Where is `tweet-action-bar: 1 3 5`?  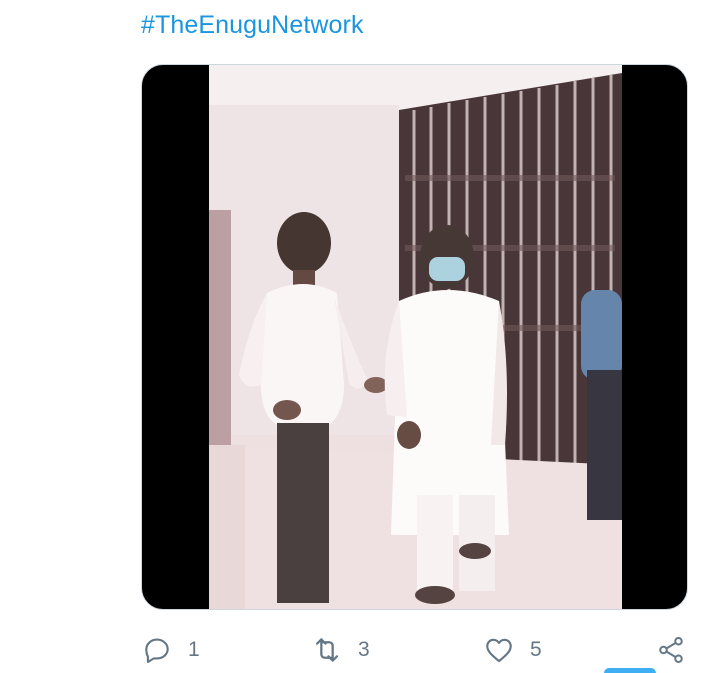 tweet-action-bar: 1 3 5 is located at coordinates (360, 650).